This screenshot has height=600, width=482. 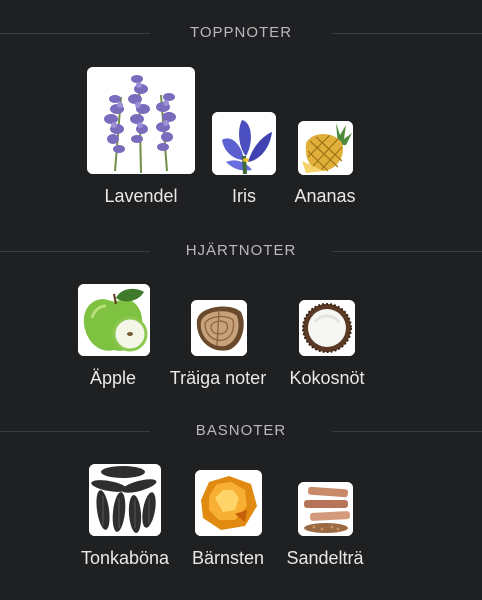 What do you see at coordinates (218, 378) in the screenshot?
I see `note-label: Träiga noter` at bounding box center [218, 378].